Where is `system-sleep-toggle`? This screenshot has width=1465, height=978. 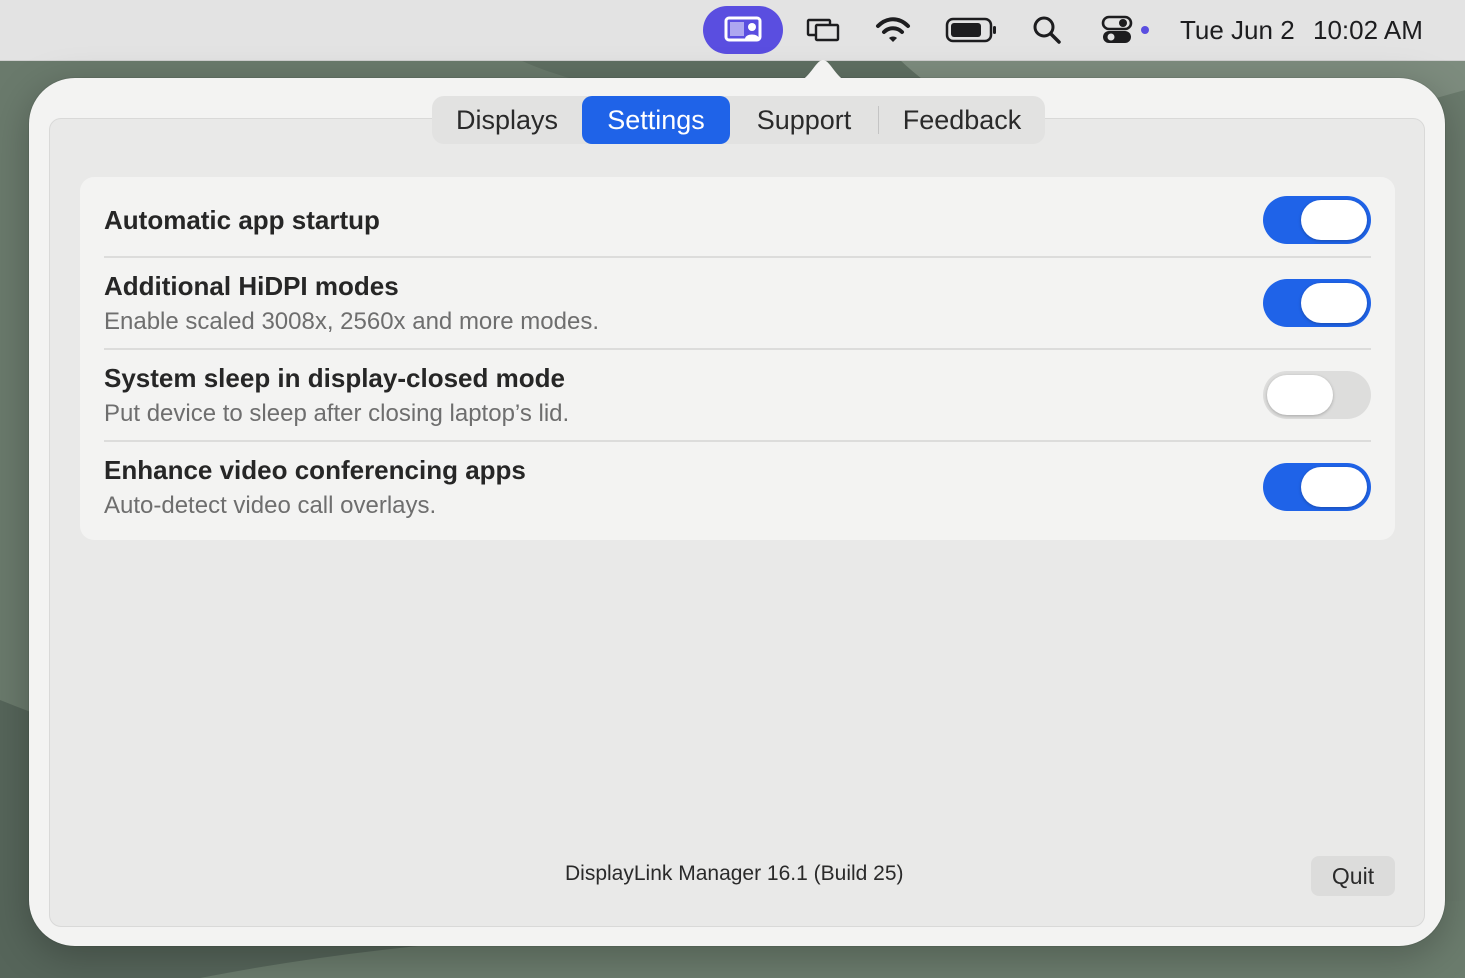 system-sleep-toggle is located at coordinates (1317, 395).